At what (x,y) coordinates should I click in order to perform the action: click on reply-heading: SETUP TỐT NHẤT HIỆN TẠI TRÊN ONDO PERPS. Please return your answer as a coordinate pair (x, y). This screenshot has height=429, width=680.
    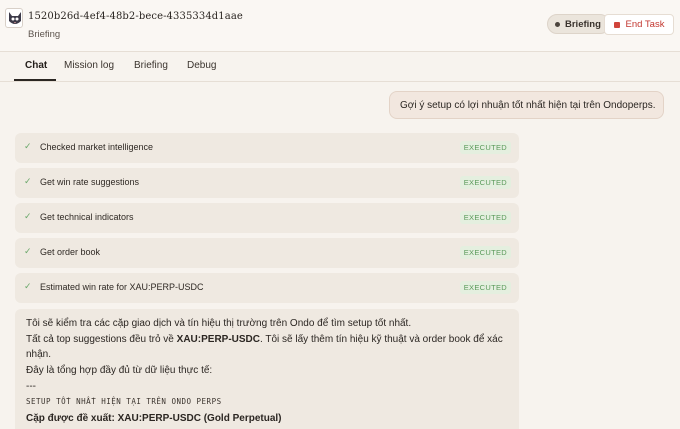
    Looking at the image, I should click on (124, 401).